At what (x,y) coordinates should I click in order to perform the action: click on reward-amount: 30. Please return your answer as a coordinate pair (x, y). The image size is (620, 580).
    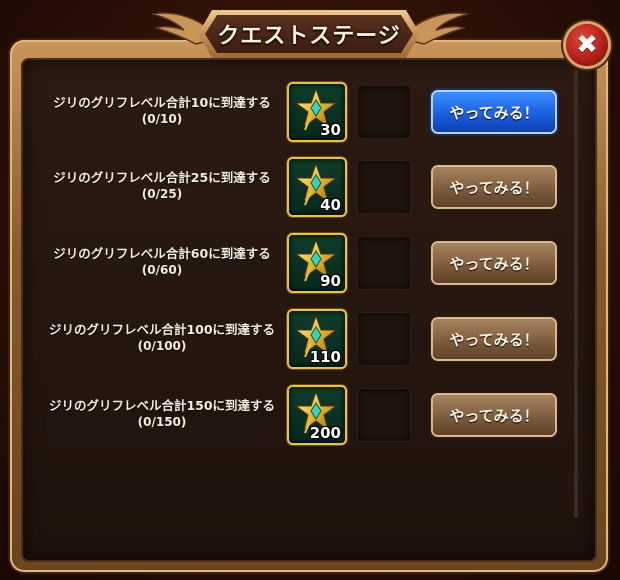
    Looking at the image, I should click on (330, 130).